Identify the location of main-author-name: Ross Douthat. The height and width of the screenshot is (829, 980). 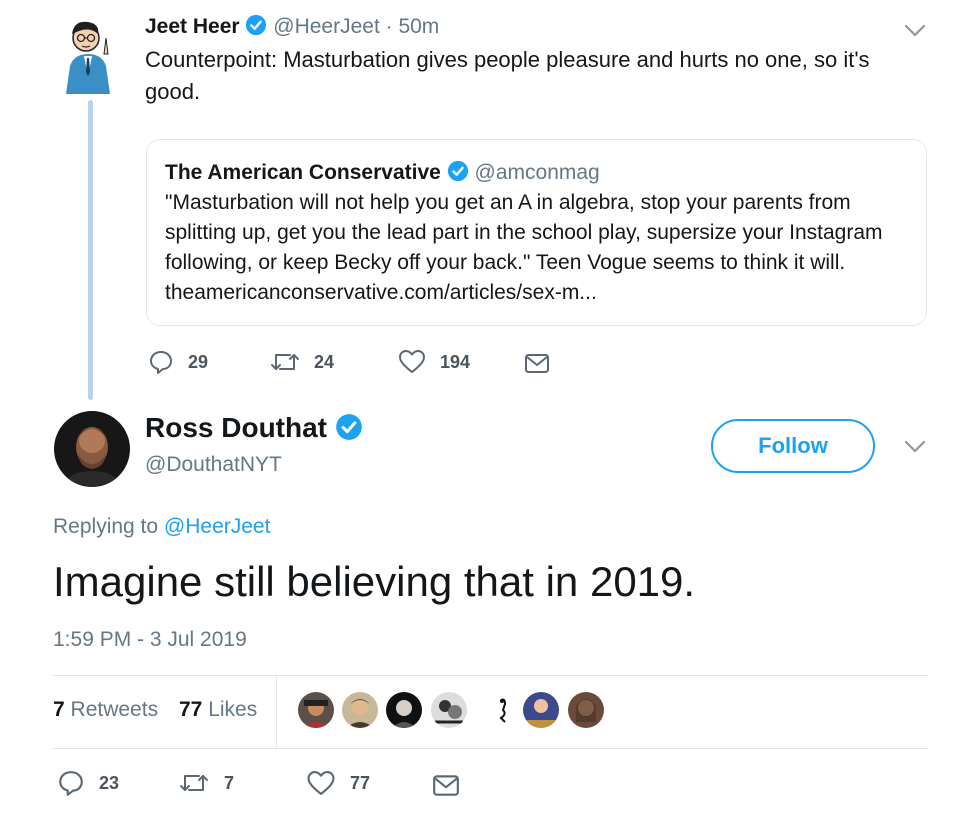
(236, 427).